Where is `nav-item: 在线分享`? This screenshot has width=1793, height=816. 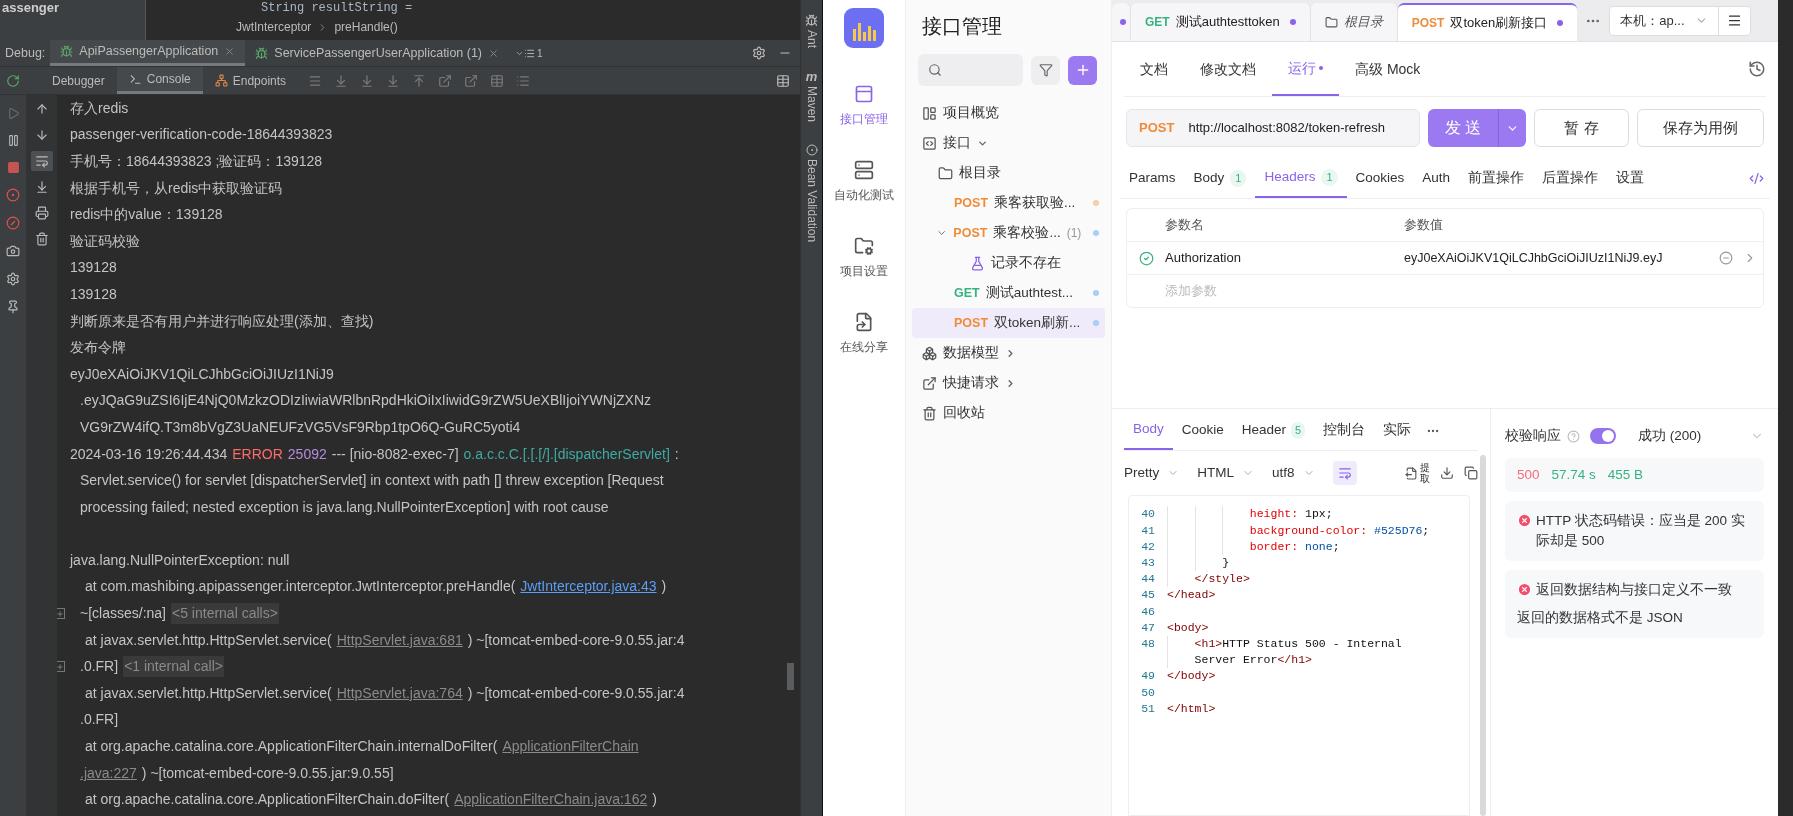
nav-item: 在线分享 is located at coordinates (864, 334).